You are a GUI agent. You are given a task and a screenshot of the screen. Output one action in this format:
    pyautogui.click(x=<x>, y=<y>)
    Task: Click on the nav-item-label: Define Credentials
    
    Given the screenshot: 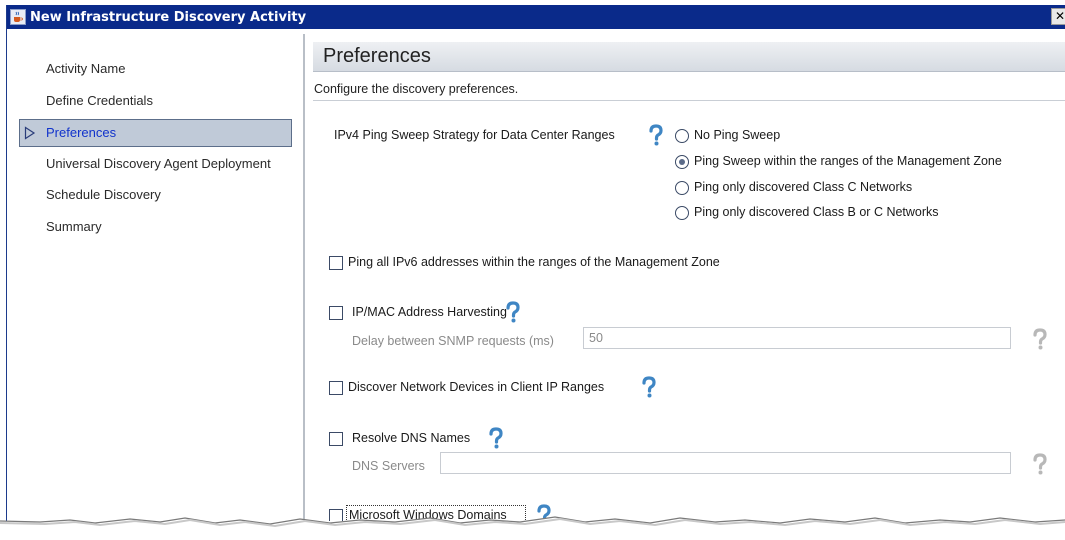 What is the action you would take?
    pyautogui.click(x=99, y=100)
    